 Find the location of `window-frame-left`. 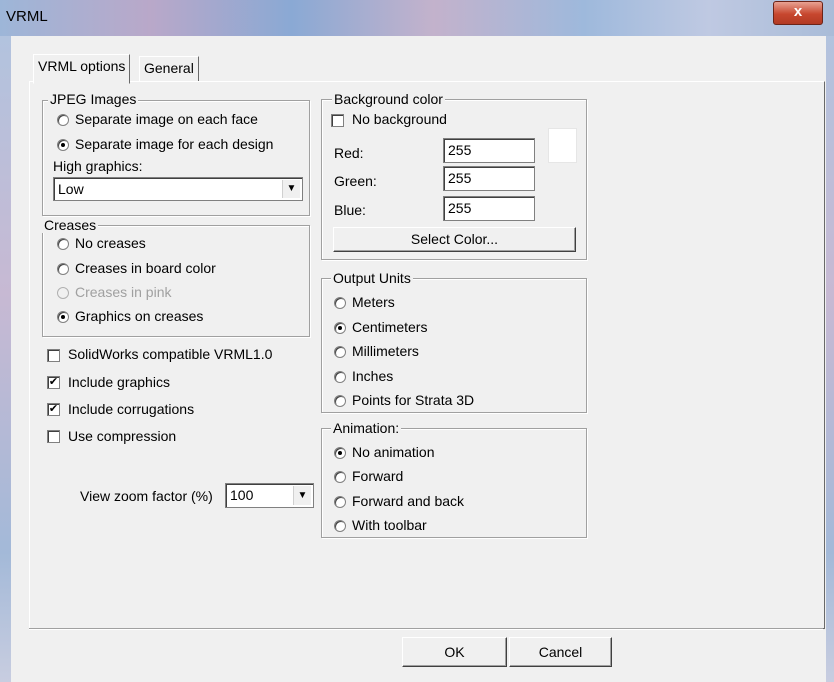

window-frame-left is located at coordinates (5, 359).